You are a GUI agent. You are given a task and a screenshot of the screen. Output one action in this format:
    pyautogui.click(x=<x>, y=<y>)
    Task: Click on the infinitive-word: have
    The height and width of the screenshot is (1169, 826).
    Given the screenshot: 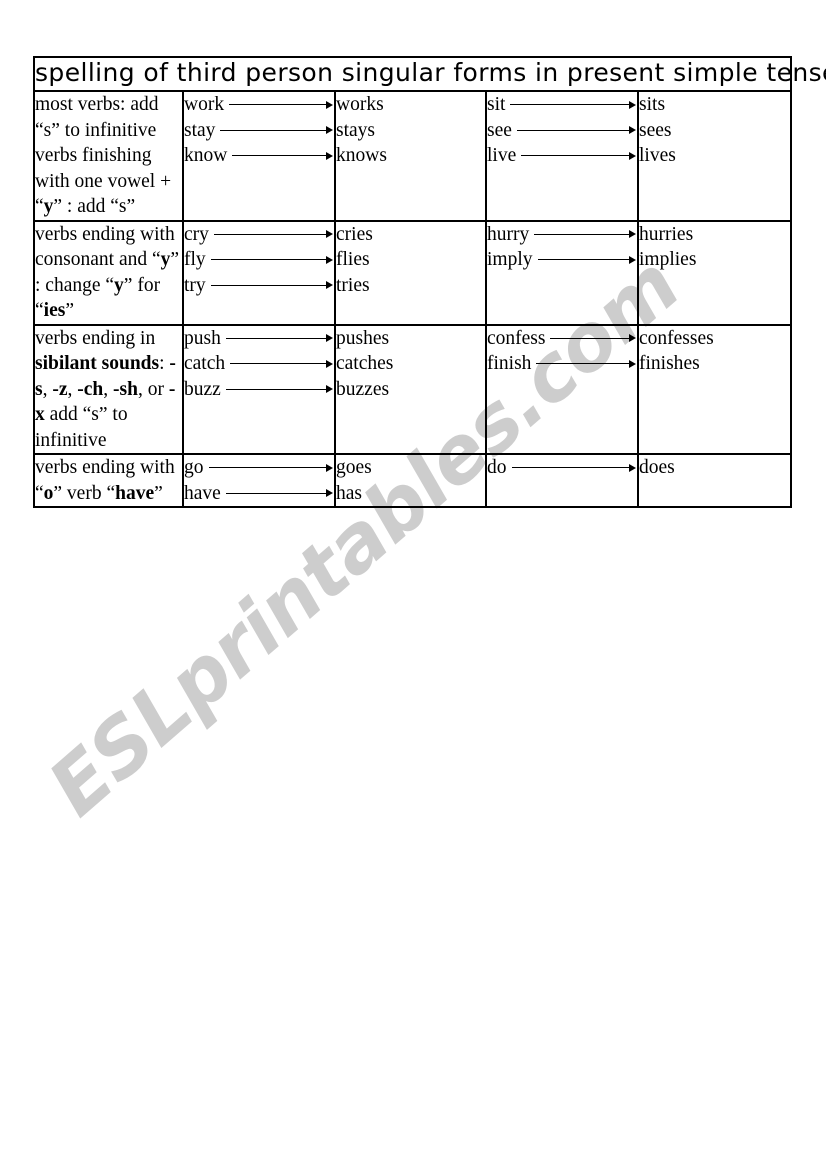 What is the action you would take?
    pyautogui.click(x=202, y=493)
    